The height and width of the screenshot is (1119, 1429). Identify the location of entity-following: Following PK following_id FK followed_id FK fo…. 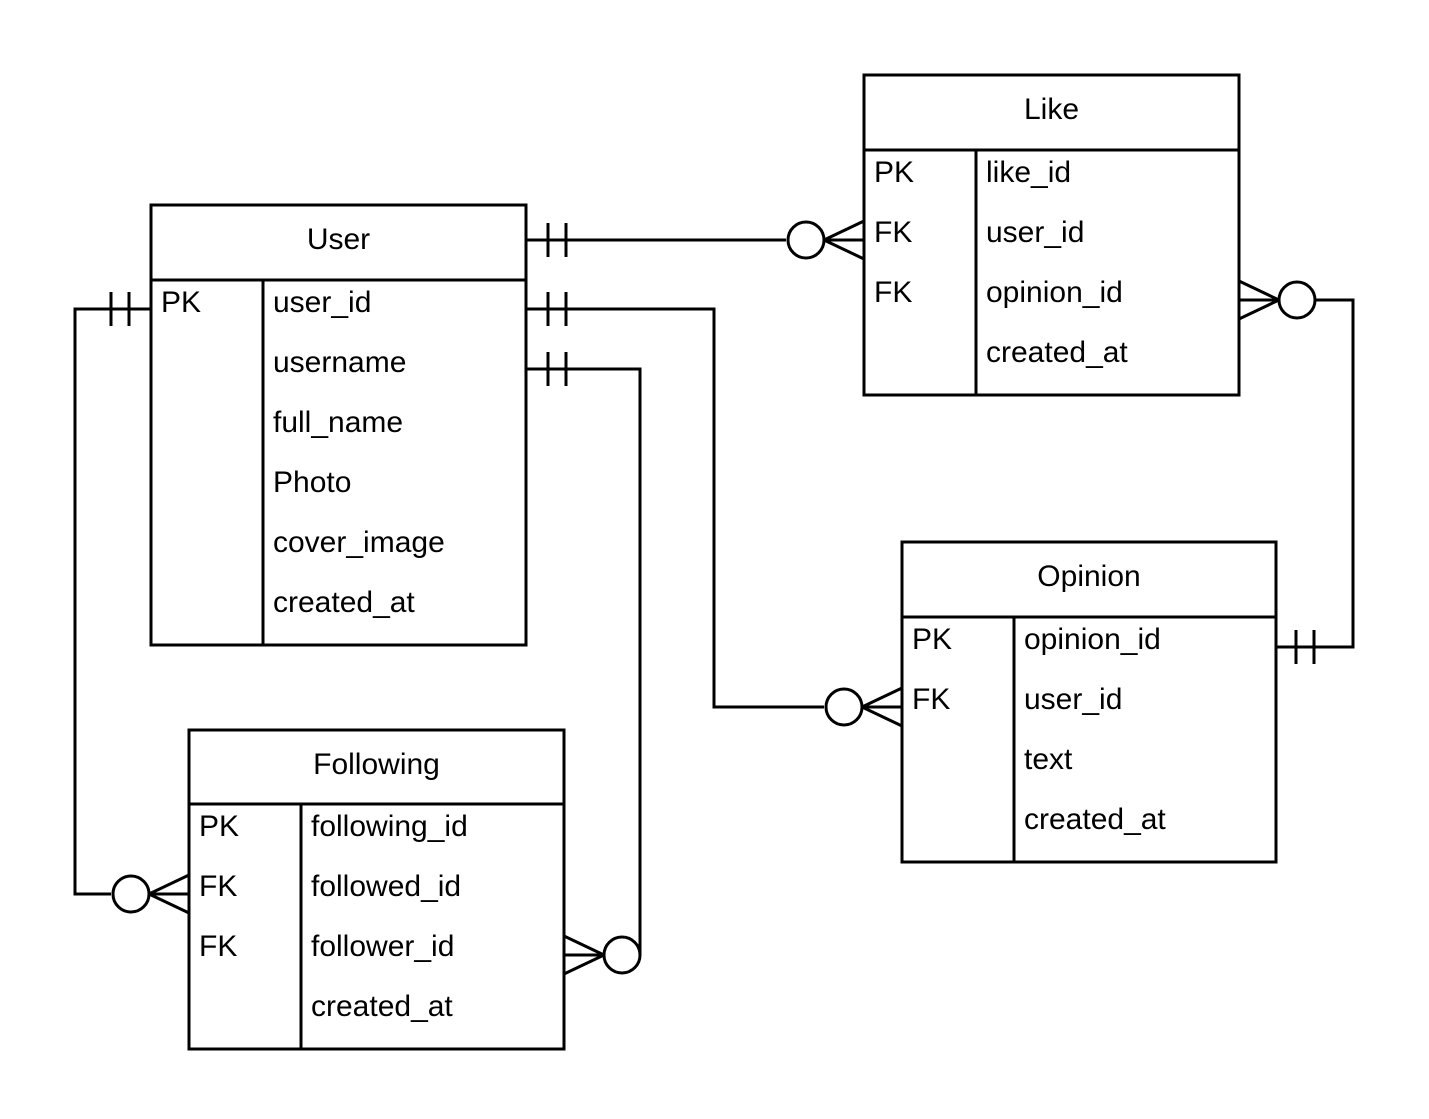
(376, 889).